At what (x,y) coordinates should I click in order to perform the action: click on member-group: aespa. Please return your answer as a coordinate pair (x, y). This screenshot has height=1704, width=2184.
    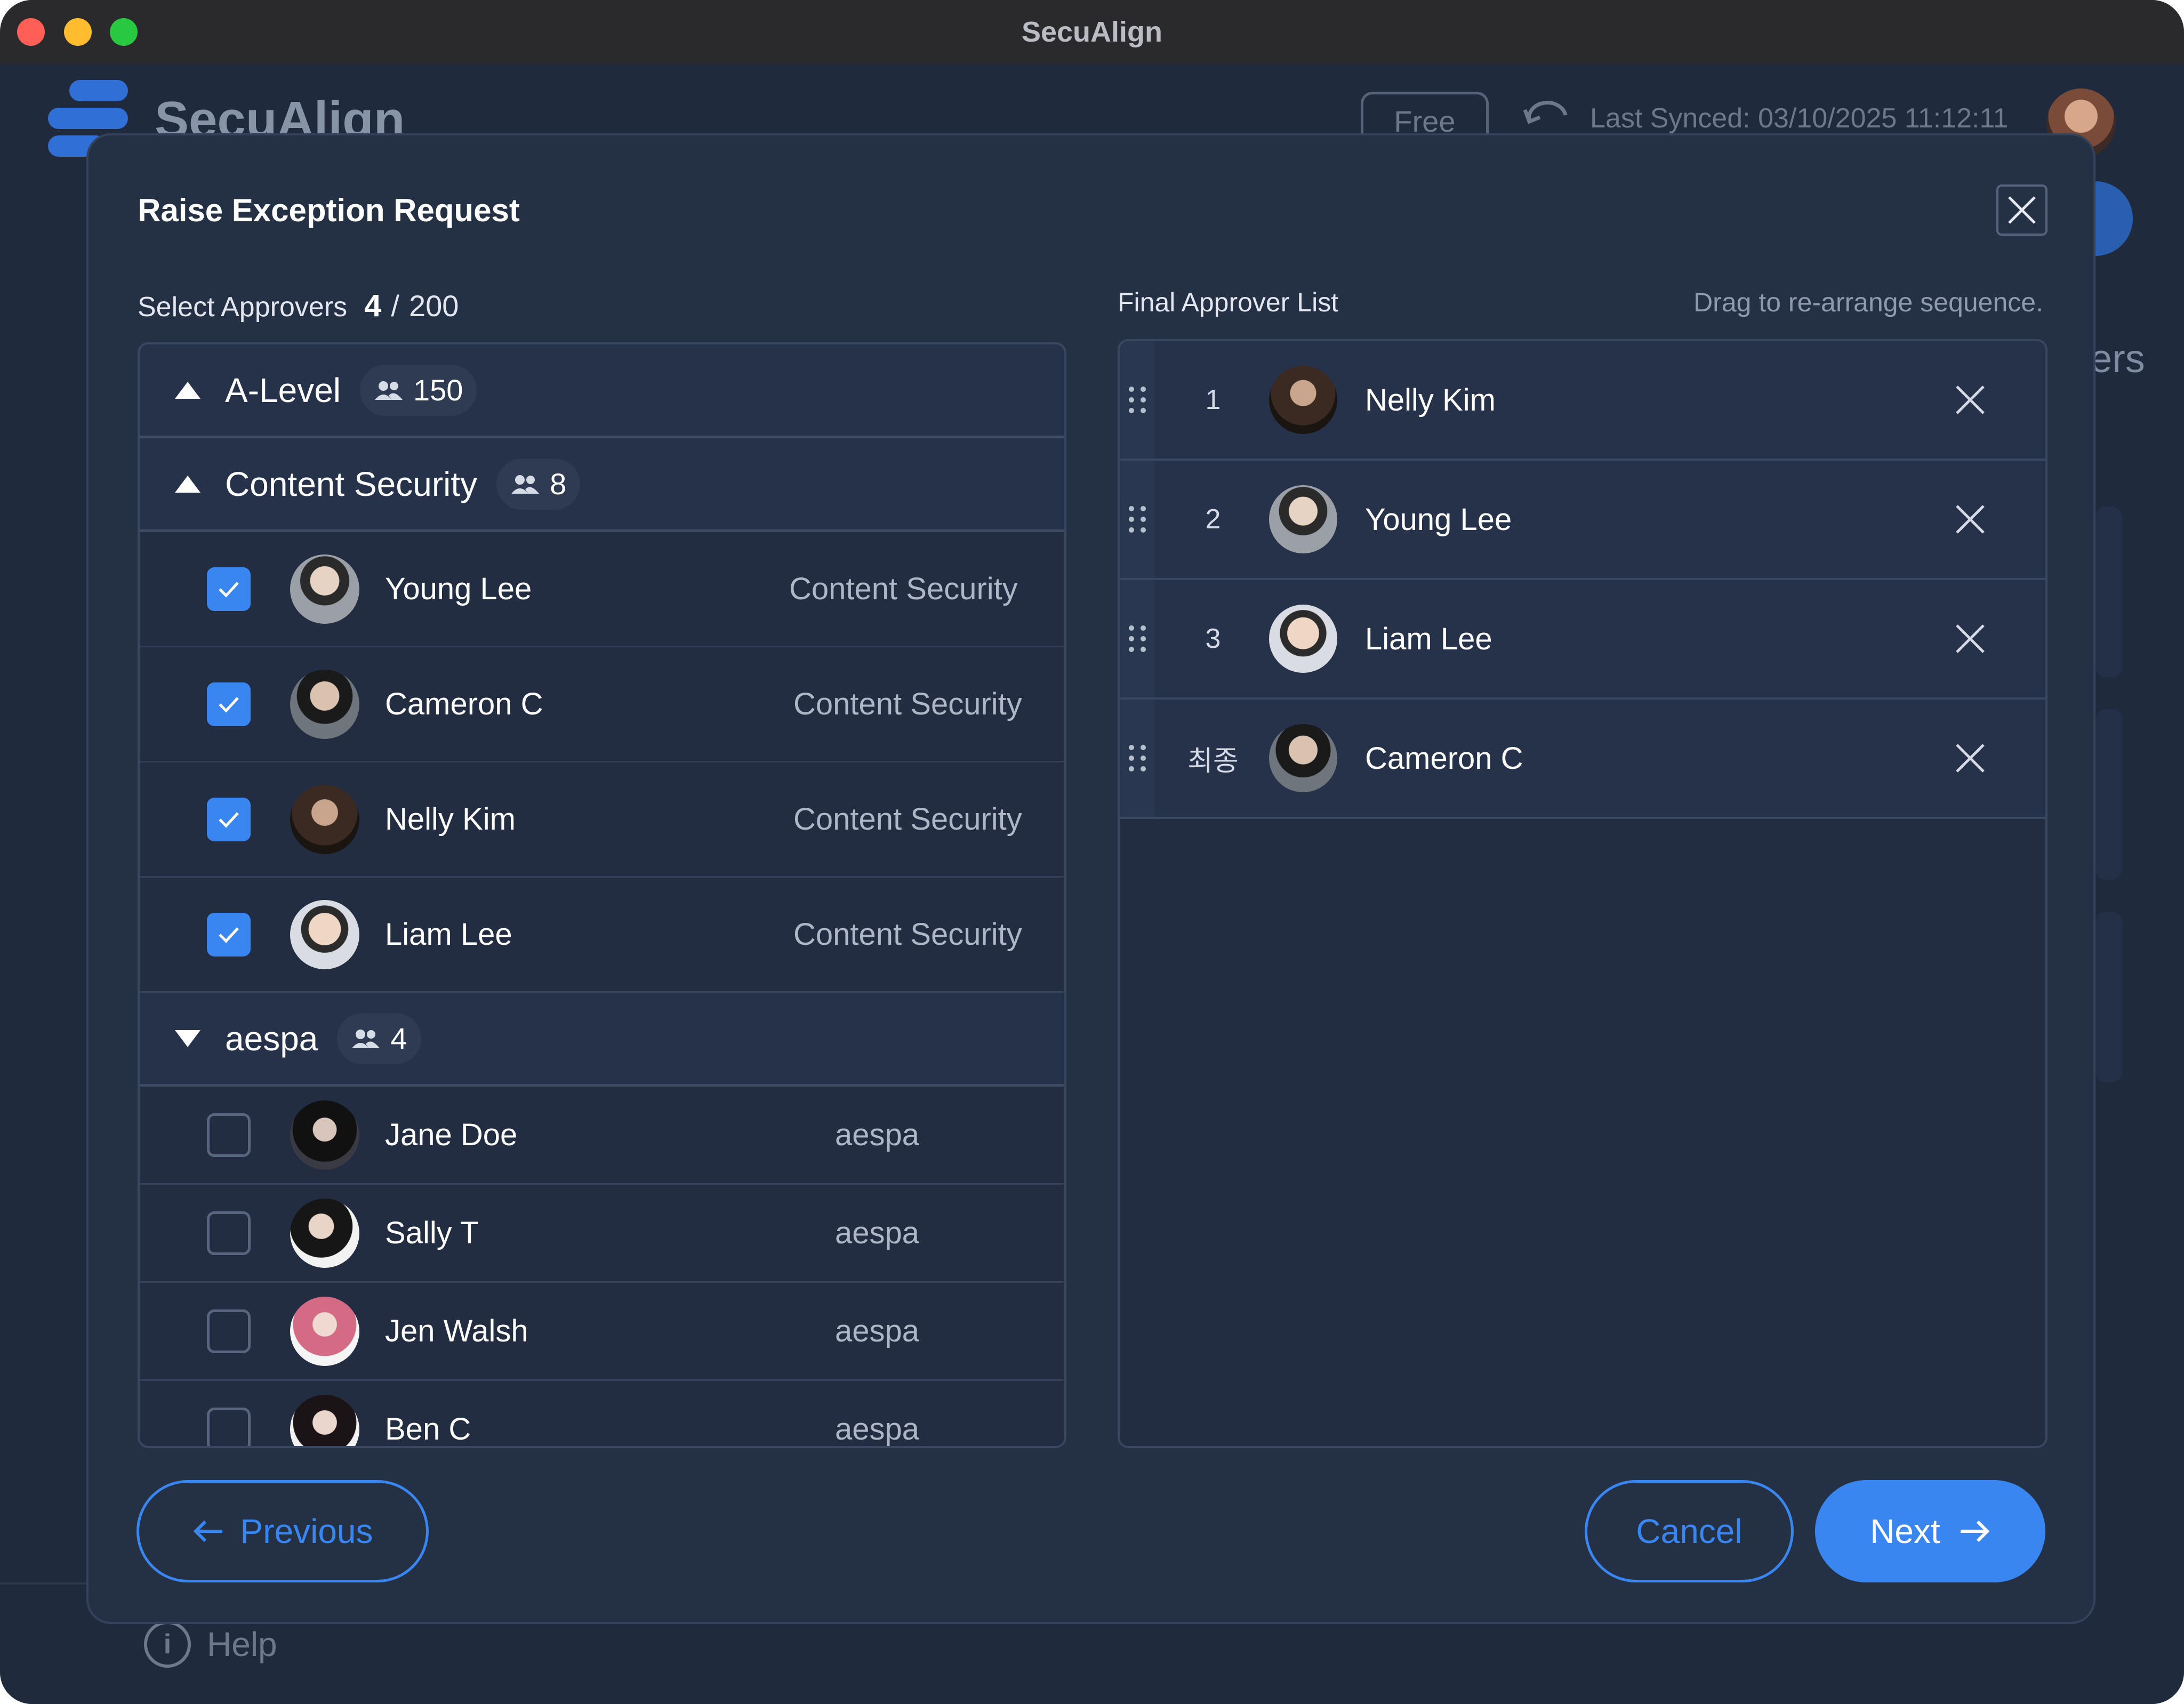
    Looking at the image, I should click on (877, 1331).